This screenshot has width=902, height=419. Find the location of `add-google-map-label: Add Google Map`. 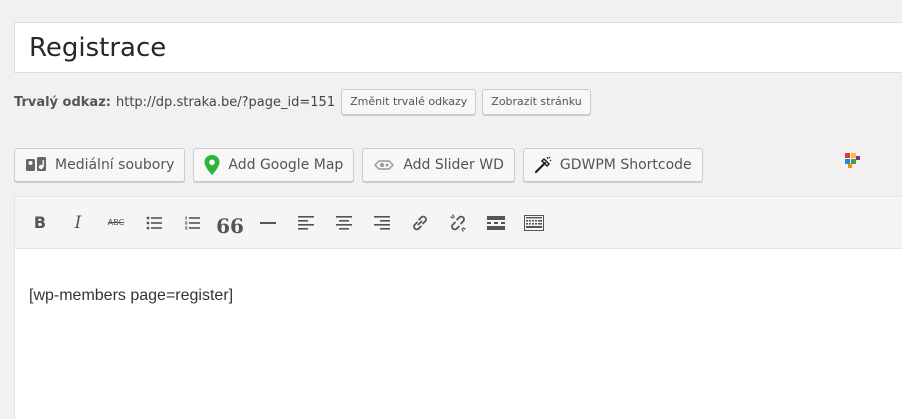

add-google-map-label: Add Google Map is located at coordinates (286, 165).